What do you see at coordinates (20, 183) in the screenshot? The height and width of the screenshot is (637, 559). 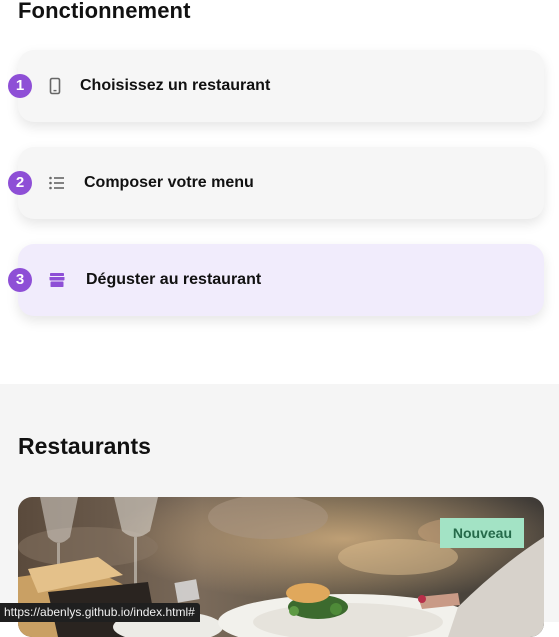 I see `step-number-badge: 2` at bounding box center [20, 183].